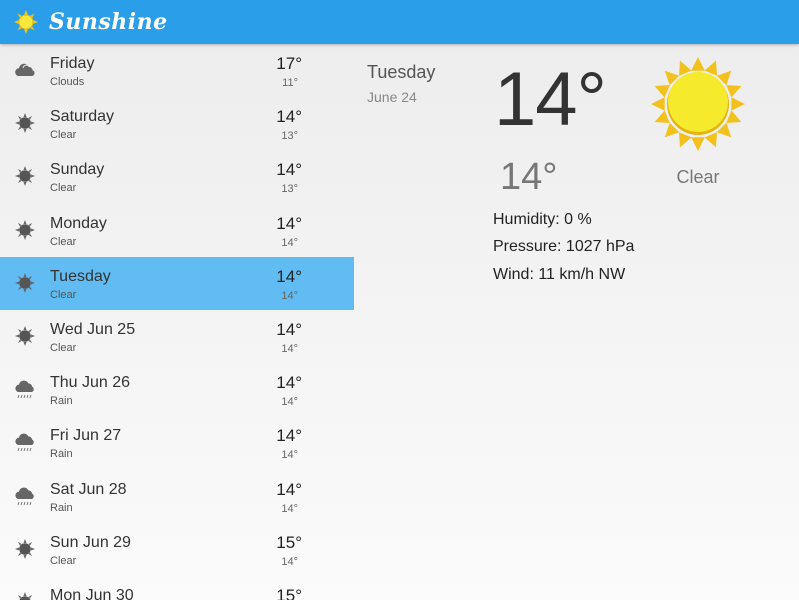  What do you see at coordinates (542, 219) in the screenshot?
I see `humidity-text: Humidity: 0 %` at bounding box center [542, 219].